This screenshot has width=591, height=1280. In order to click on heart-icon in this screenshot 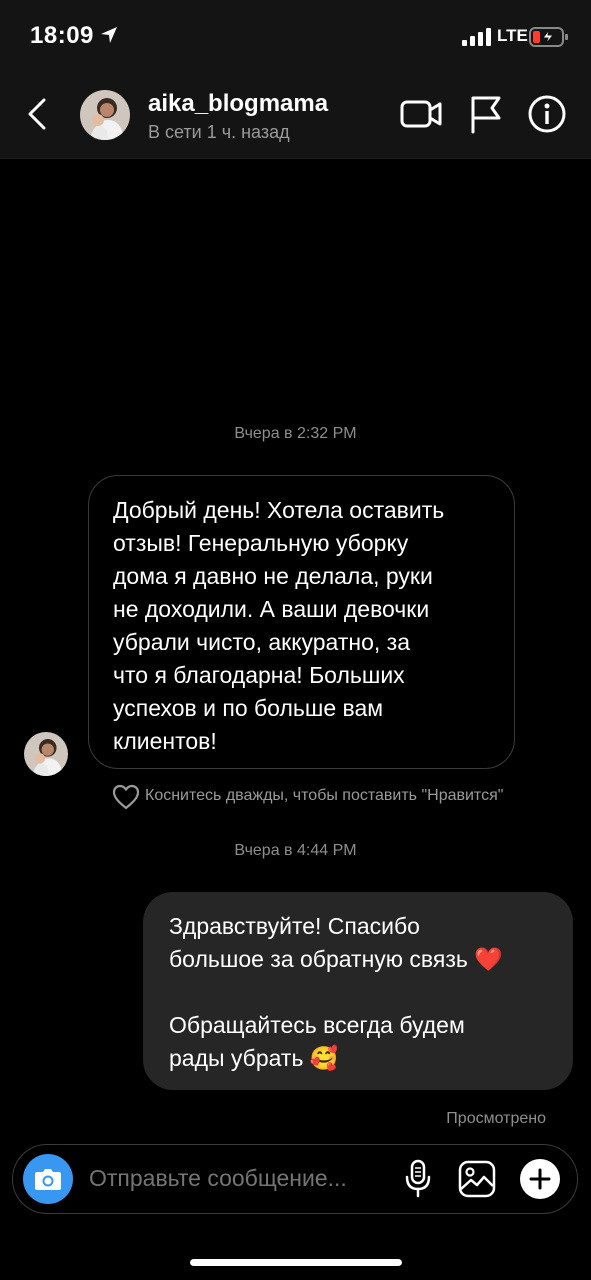, I will do `click(126, 797)`.